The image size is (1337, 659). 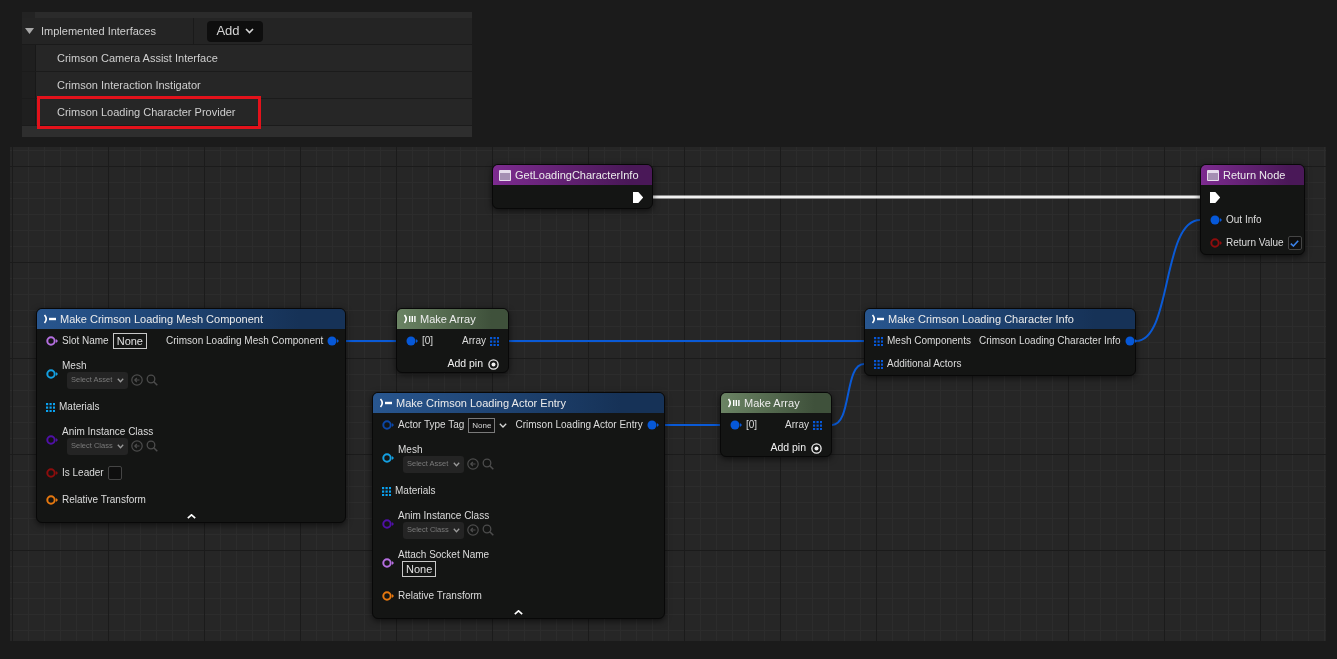 What do you see at coordinates (444, 555) in the screenshot?
I see `pin-label: Attach Socket Name` at bounding box center [444, 555].